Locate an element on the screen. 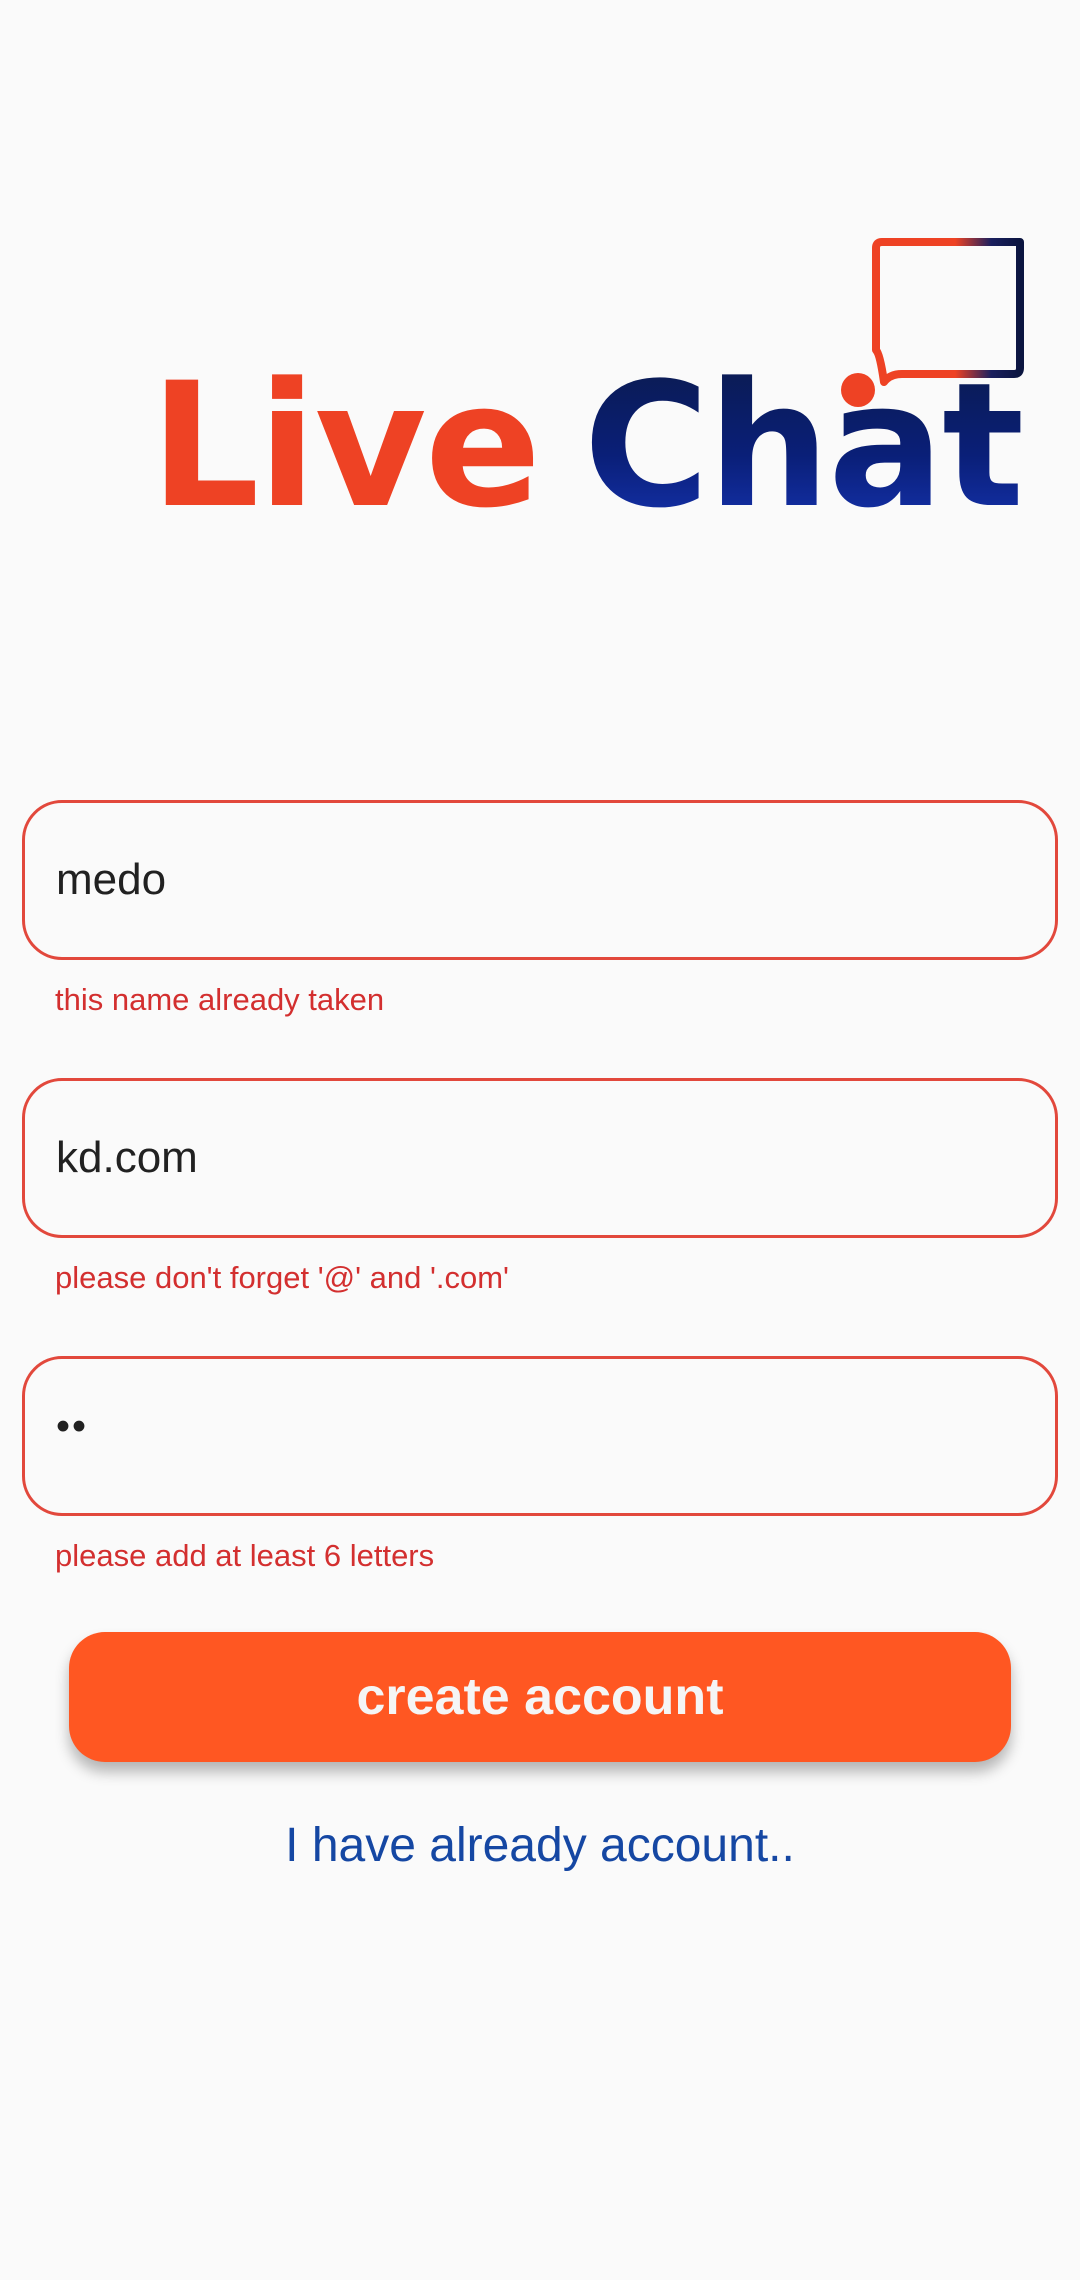  password-field-value: •• is located at coordinates (72, 1426).